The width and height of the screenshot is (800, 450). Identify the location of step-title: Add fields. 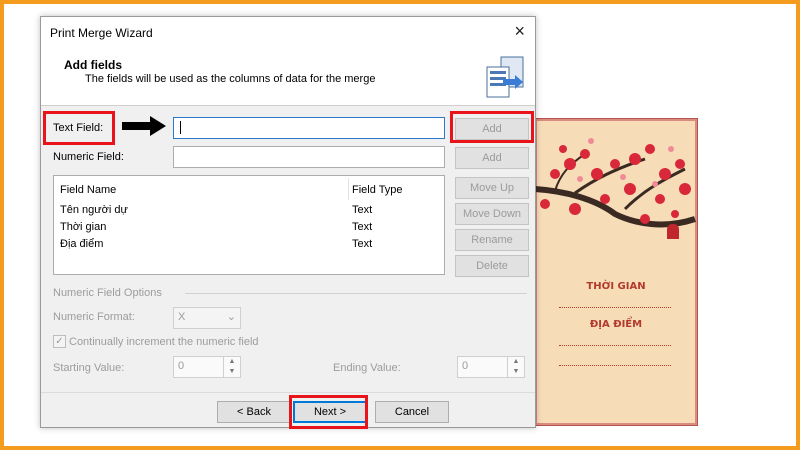
(93, 65).